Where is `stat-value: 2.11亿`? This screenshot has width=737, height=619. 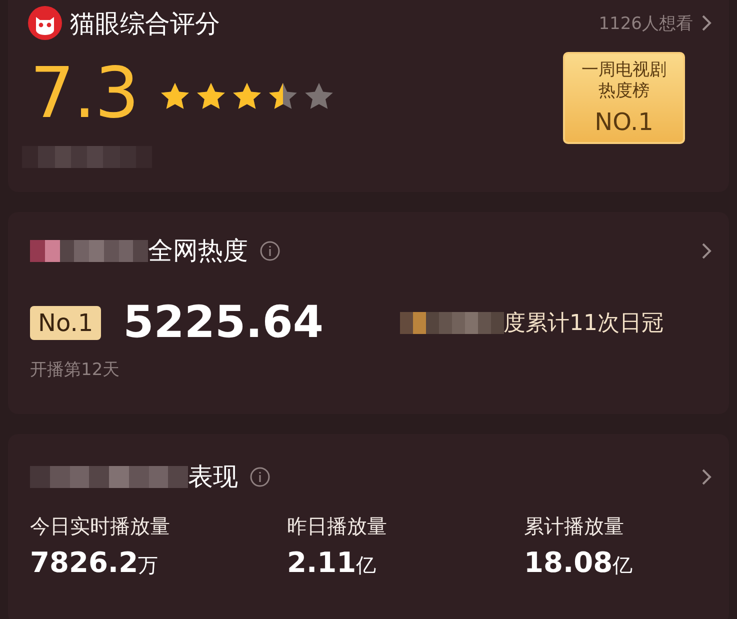
stat-value: 2.11亿 is located at coordinates (332, 562).